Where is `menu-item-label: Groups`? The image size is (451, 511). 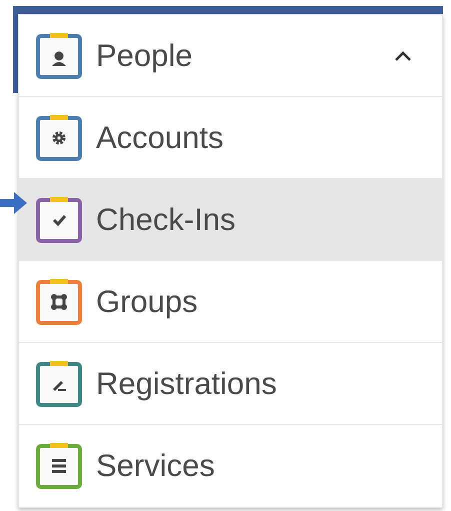 menu-item-label: Groups is located at coordinates (147, 302).